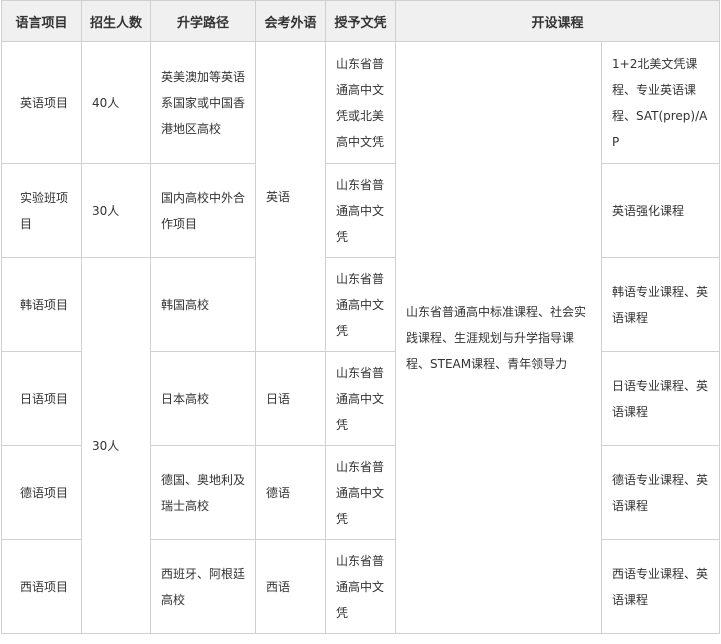 This screenshot has height=644, width=721. What do you see at coordinates (41, 21) in the screenshot?
I see `header-language: 语言项目` at bounding box center [41, 21].